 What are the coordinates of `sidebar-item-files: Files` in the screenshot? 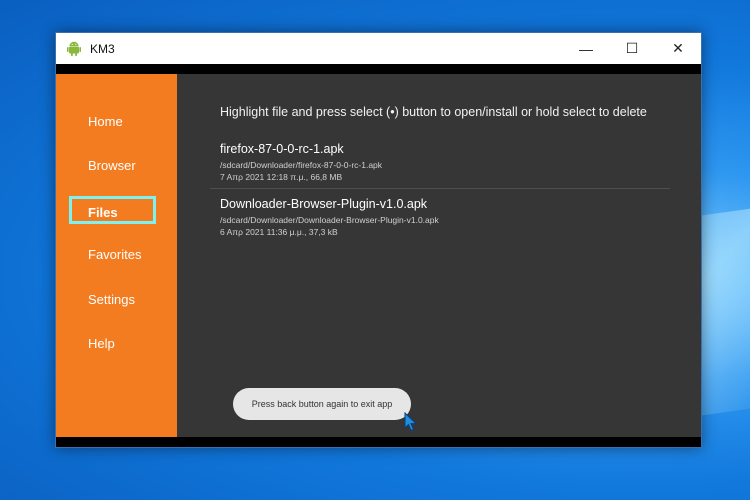 It's located at (112, 210).